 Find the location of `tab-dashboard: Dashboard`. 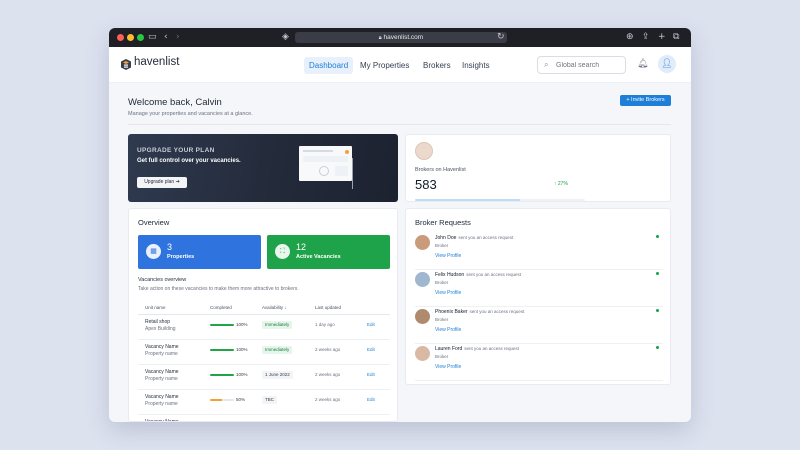

tab-dashboard: Dashboard is located at coordinates (329, 65).